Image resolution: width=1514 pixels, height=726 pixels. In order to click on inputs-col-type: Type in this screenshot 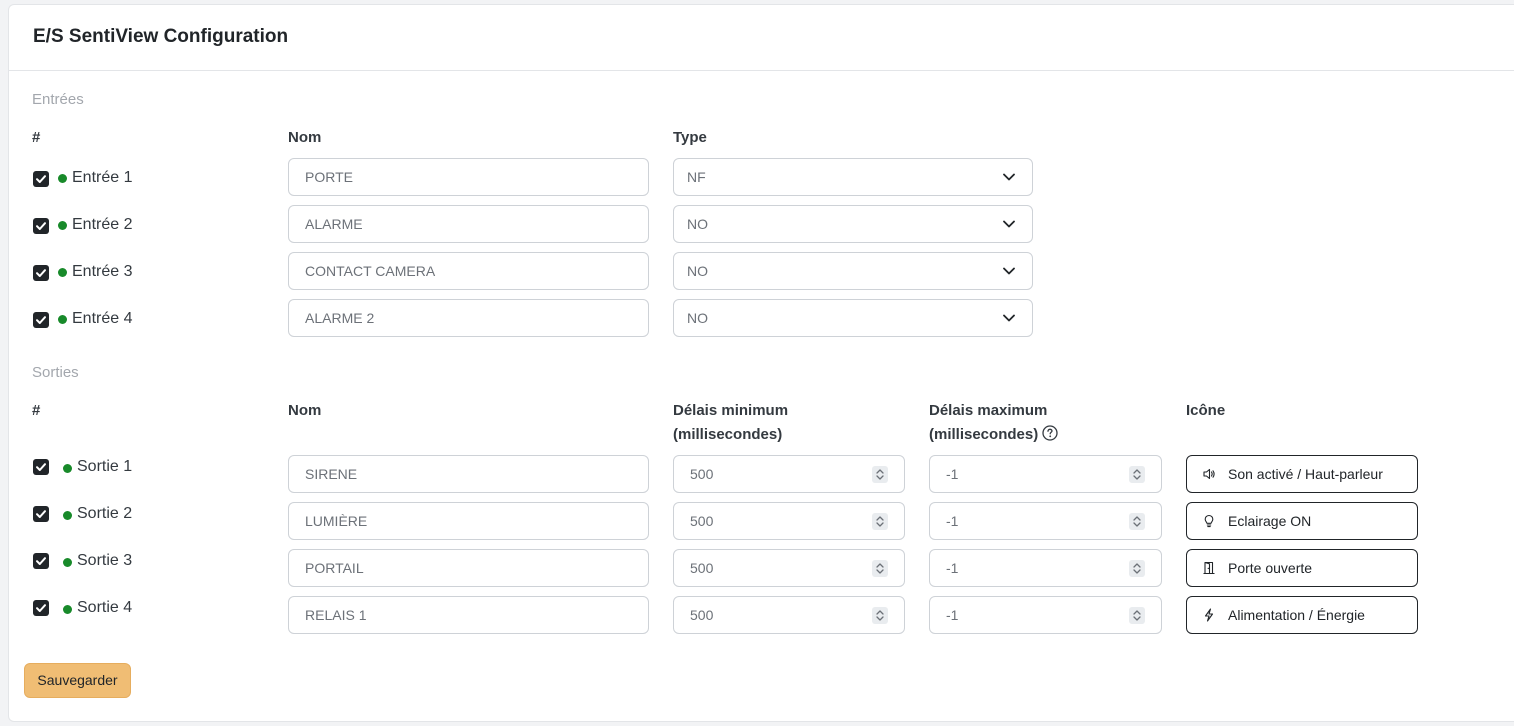, I will do `click(690, 137)`.